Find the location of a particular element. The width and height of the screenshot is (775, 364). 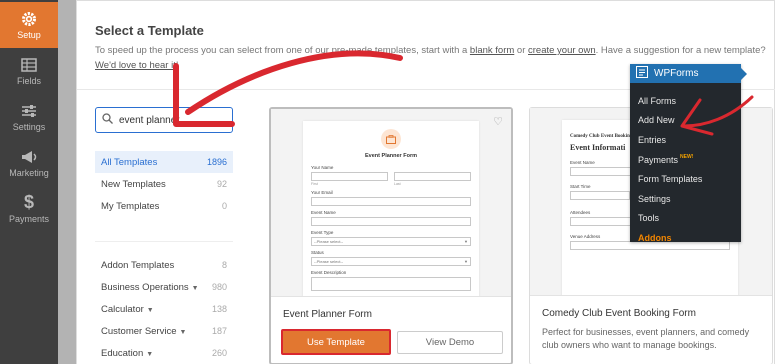

heart-icon: ♡ is located at coordinates (498, 121).